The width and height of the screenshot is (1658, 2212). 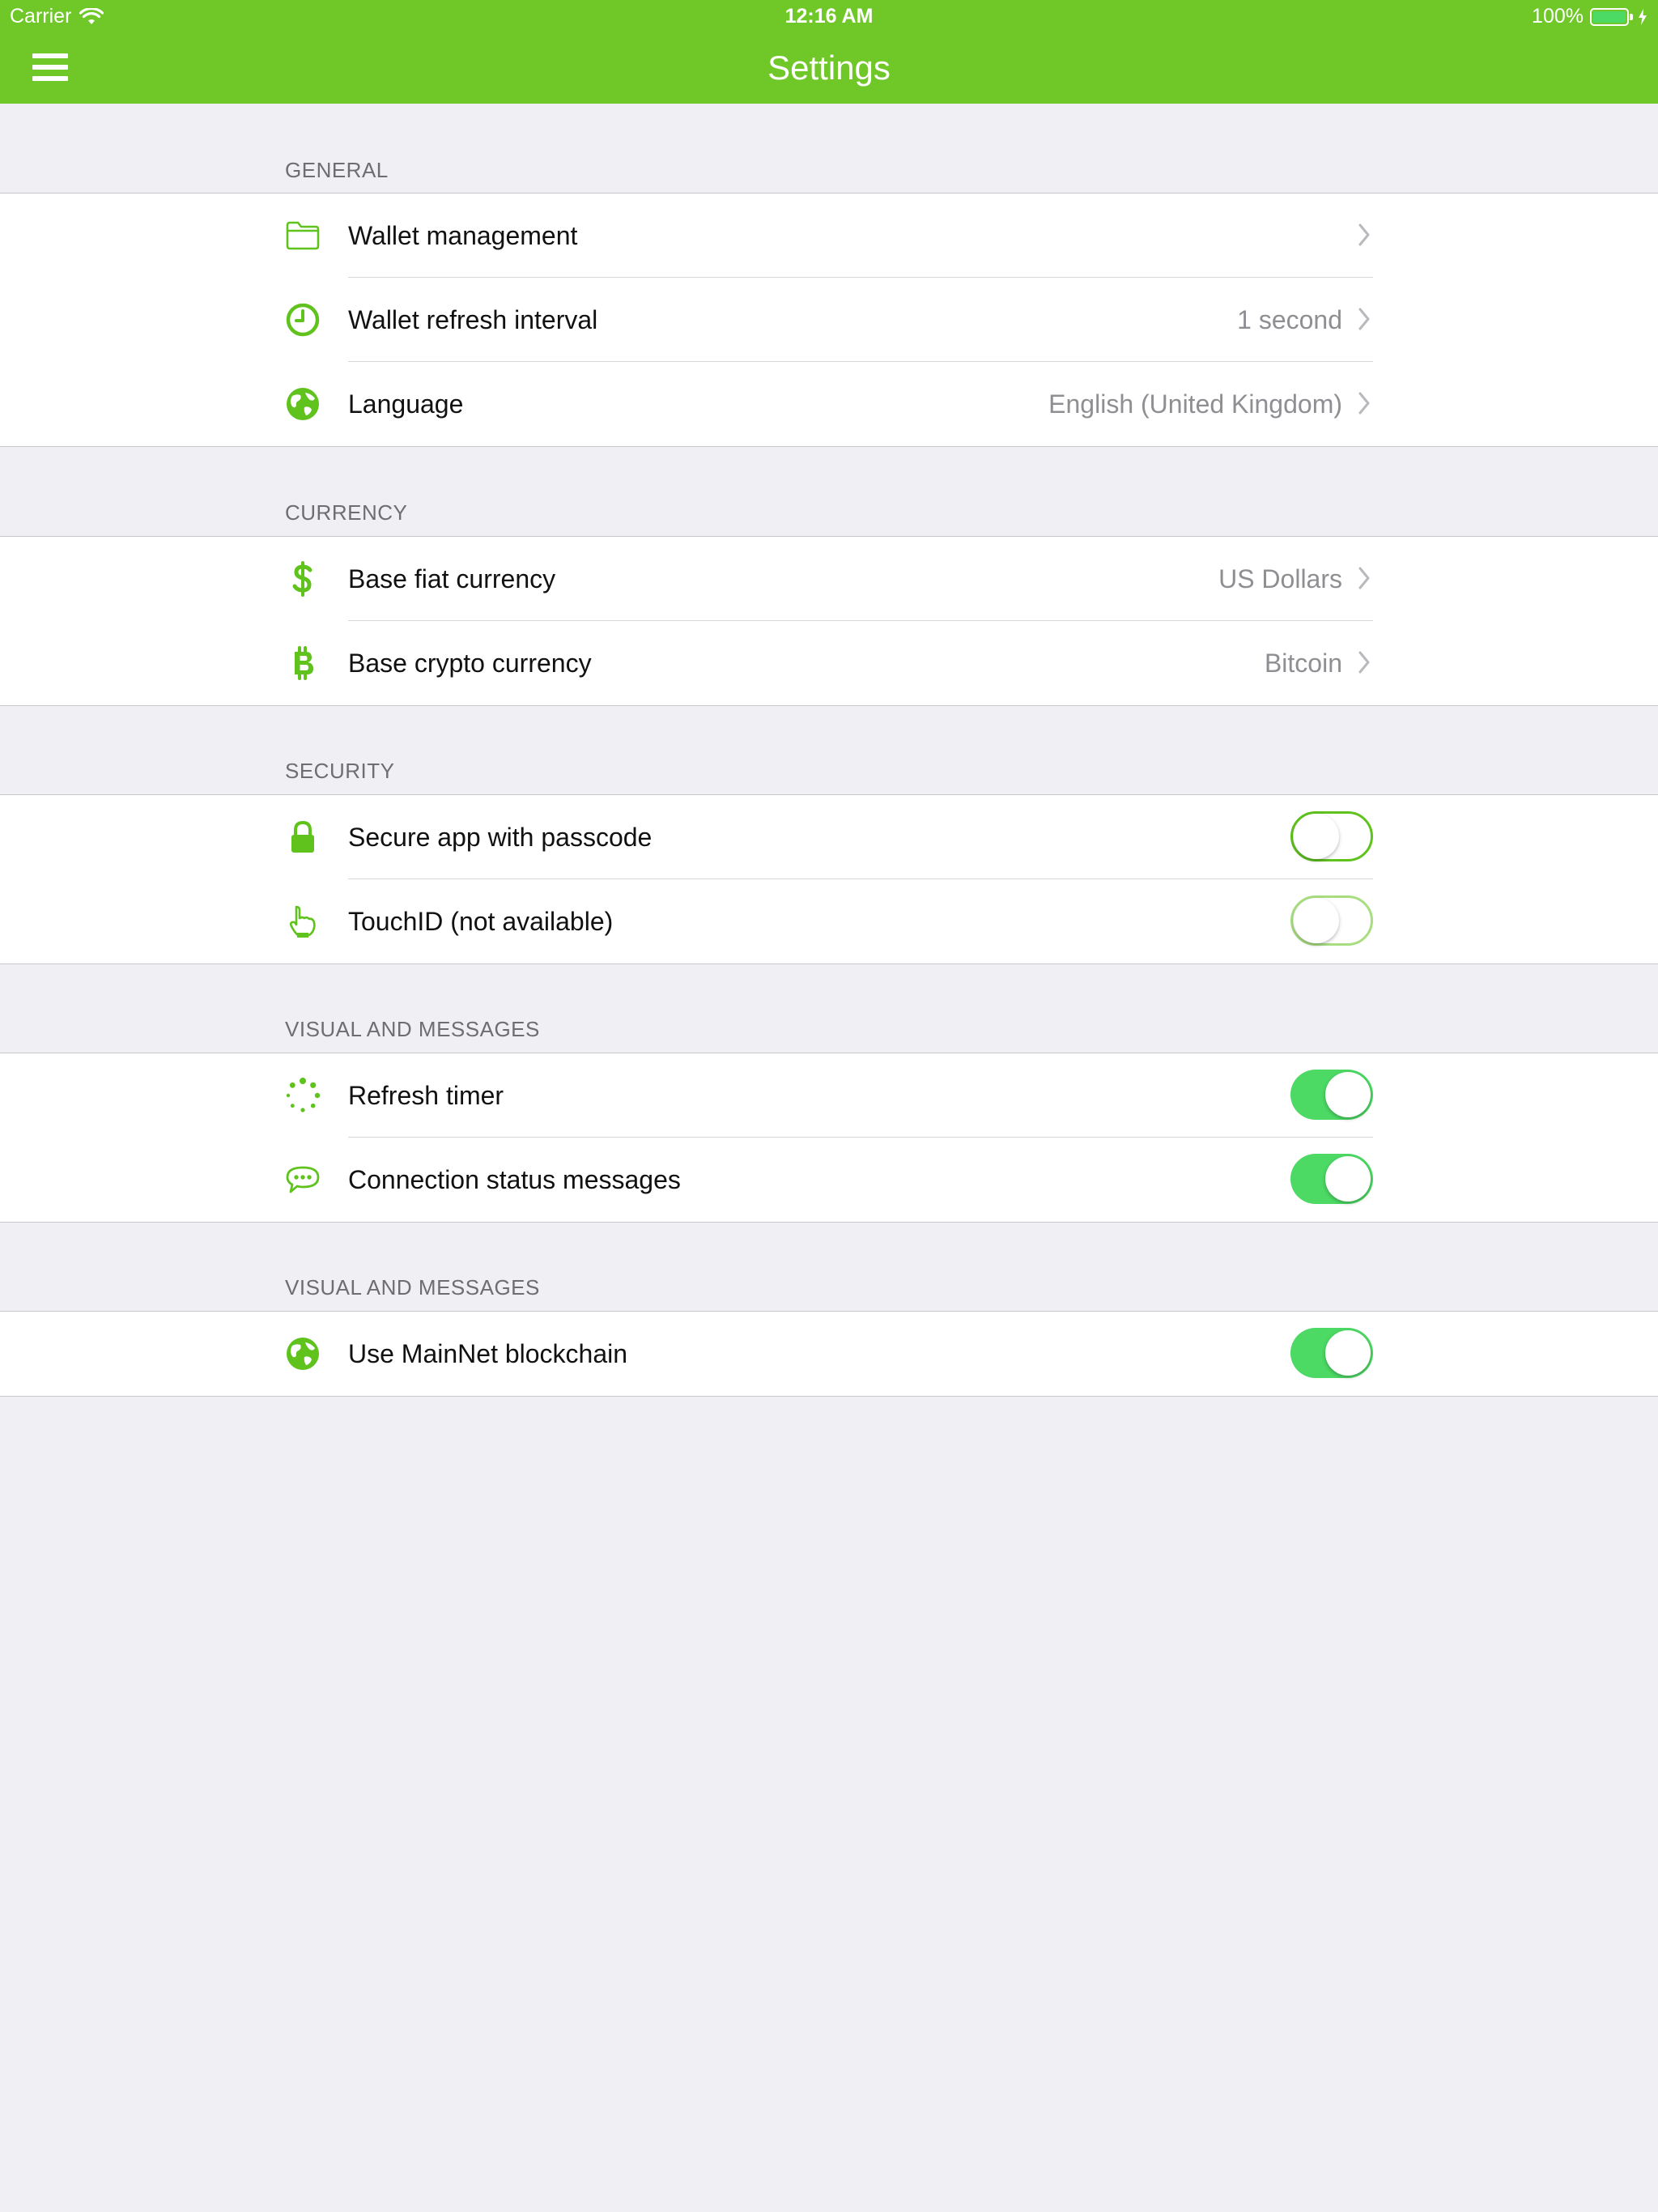 I want to click on mainnet-toggle, so click(x=1331, y=1353).